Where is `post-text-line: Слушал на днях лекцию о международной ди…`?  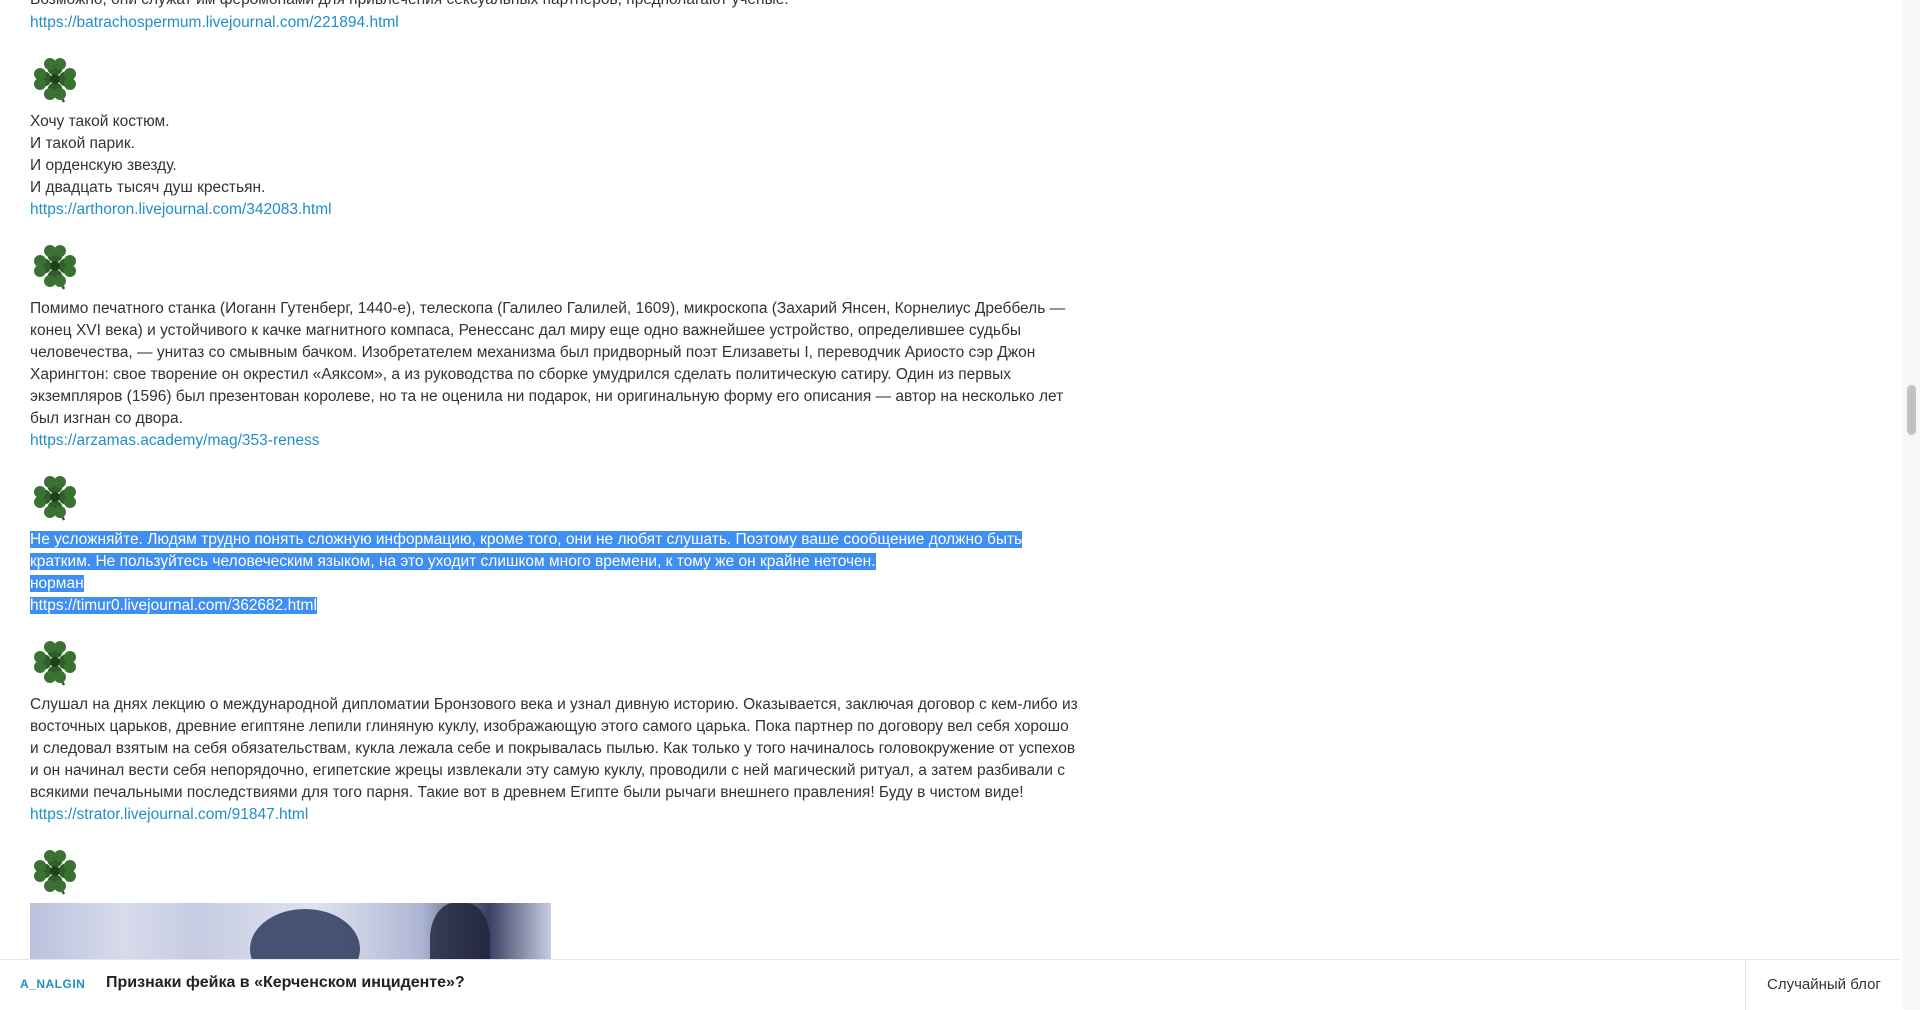 post-text-line: Слушал на днях лекцию о международной ди… is located at coordinates (554, 704).